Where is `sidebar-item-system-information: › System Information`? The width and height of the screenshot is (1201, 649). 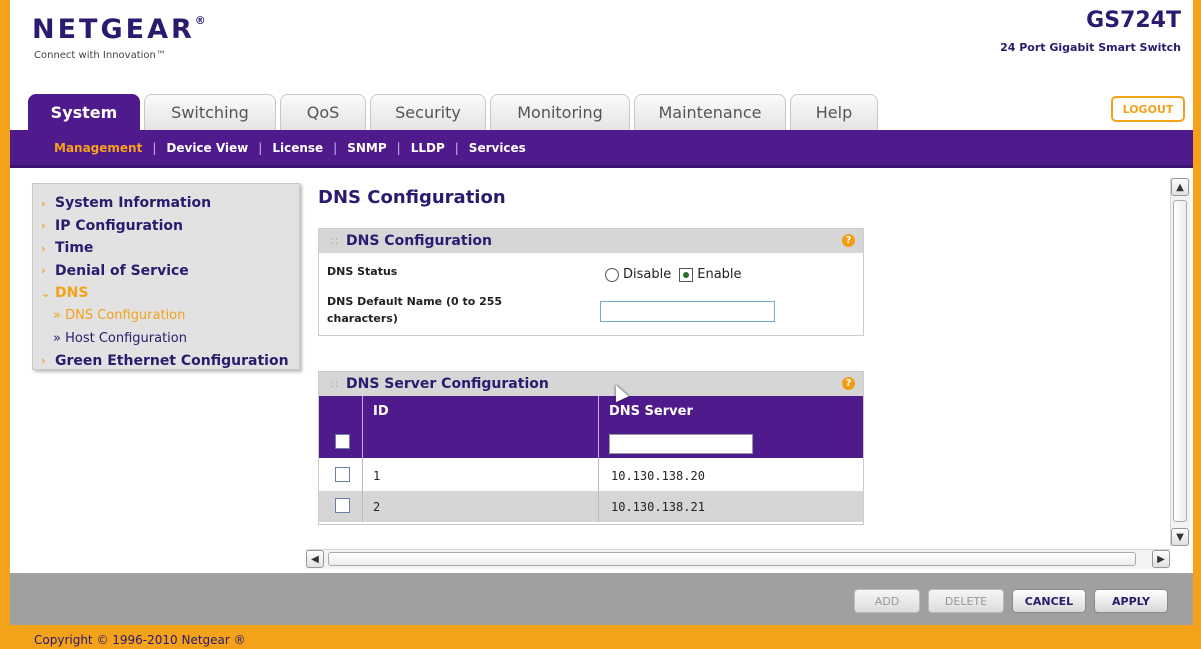
sidebar-item-system-information: › System Information is located at coordinates (170, 203).